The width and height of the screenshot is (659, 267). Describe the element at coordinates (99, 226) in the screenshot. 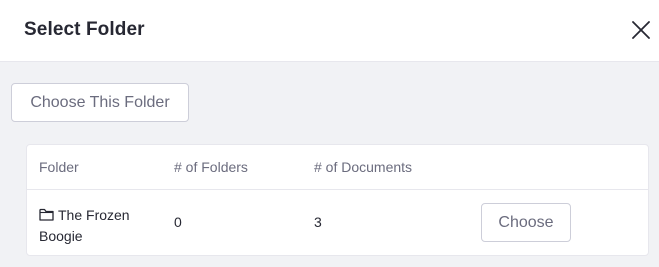

I see `folder-cell: The Frozen Boogie` at that location.